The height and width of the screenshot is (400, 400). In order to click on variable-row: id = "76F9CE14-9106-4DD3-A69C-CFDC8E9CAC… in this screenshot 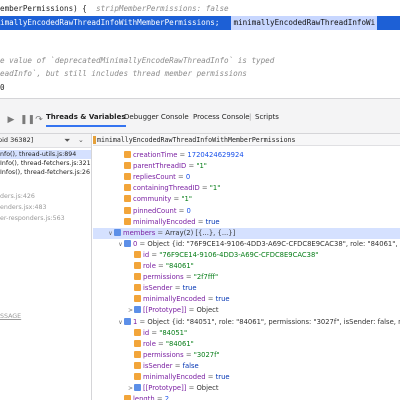, I will do `click(246, 255)`.